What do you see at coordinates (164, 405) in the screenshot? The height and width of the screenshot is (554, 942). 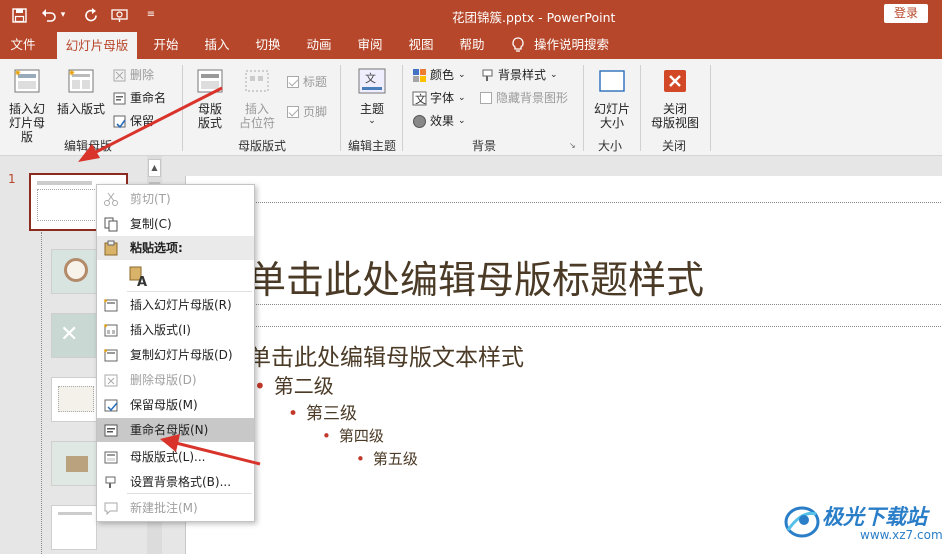 I see `menu-item-label: 保留母版(M)` at bounding box center [164, 405].